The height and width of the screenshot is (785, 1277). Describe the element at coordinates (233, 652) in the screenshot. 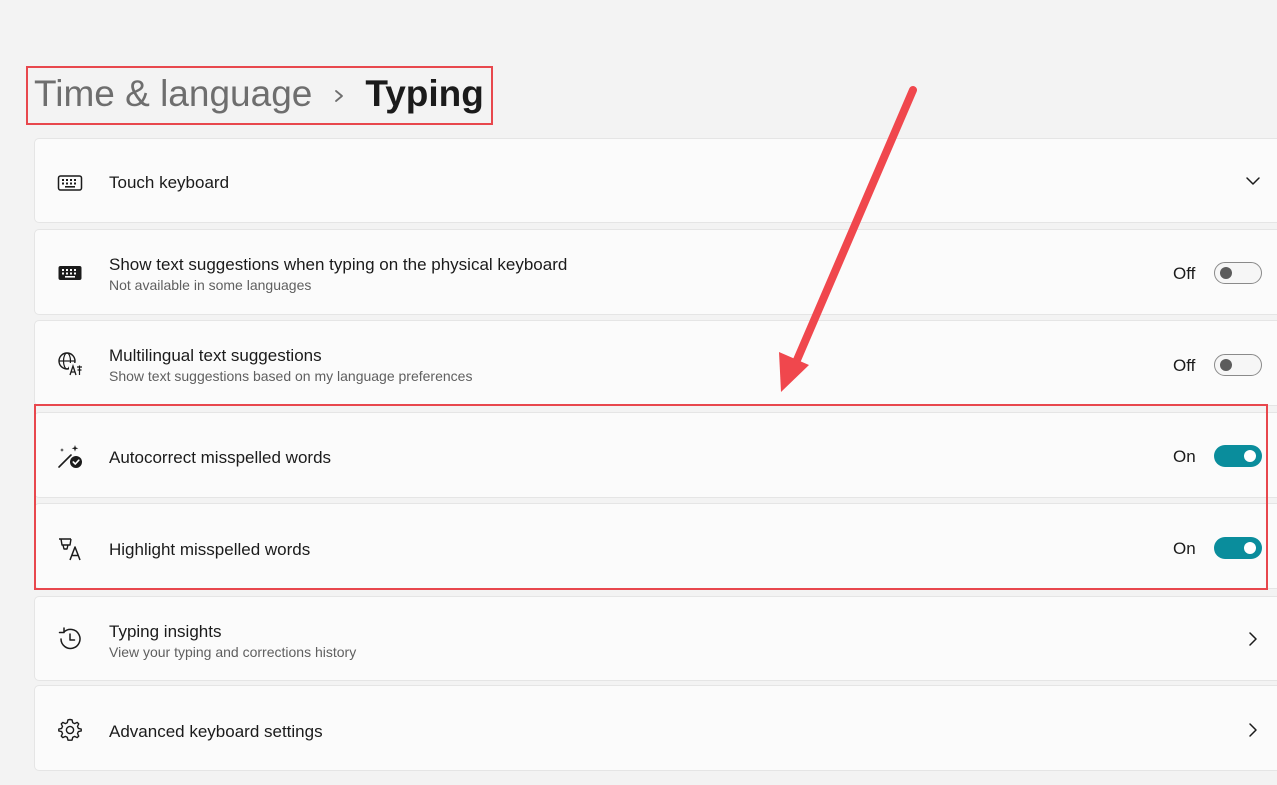

I see `setting-subtitle: View your typing and corrections history` at that location.